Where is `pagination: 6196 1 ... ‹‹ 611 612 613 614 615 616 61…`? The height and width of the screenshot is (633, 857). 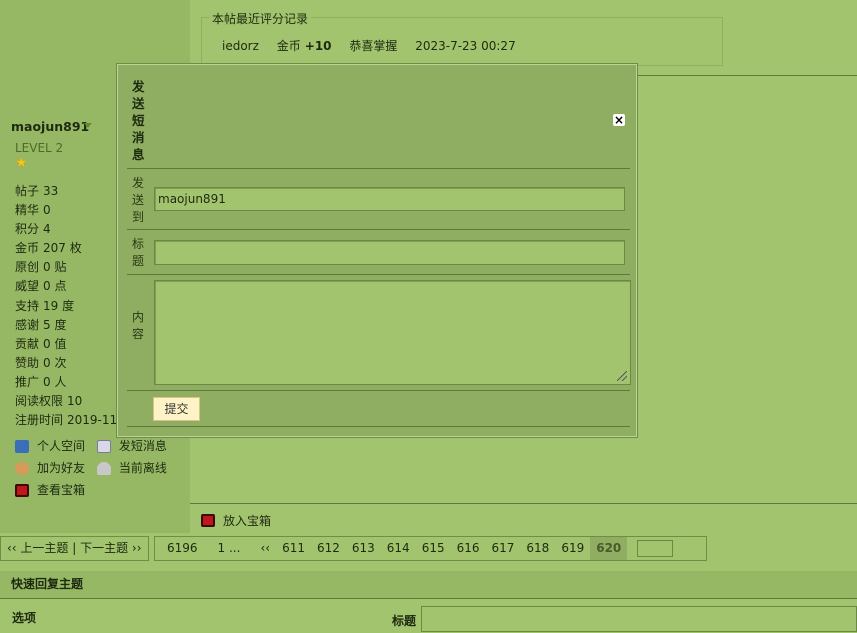
pagination: 6196 1 ... ‹‹ 611 612 613 614 615 616 61… is located at coordinates (430, 548).